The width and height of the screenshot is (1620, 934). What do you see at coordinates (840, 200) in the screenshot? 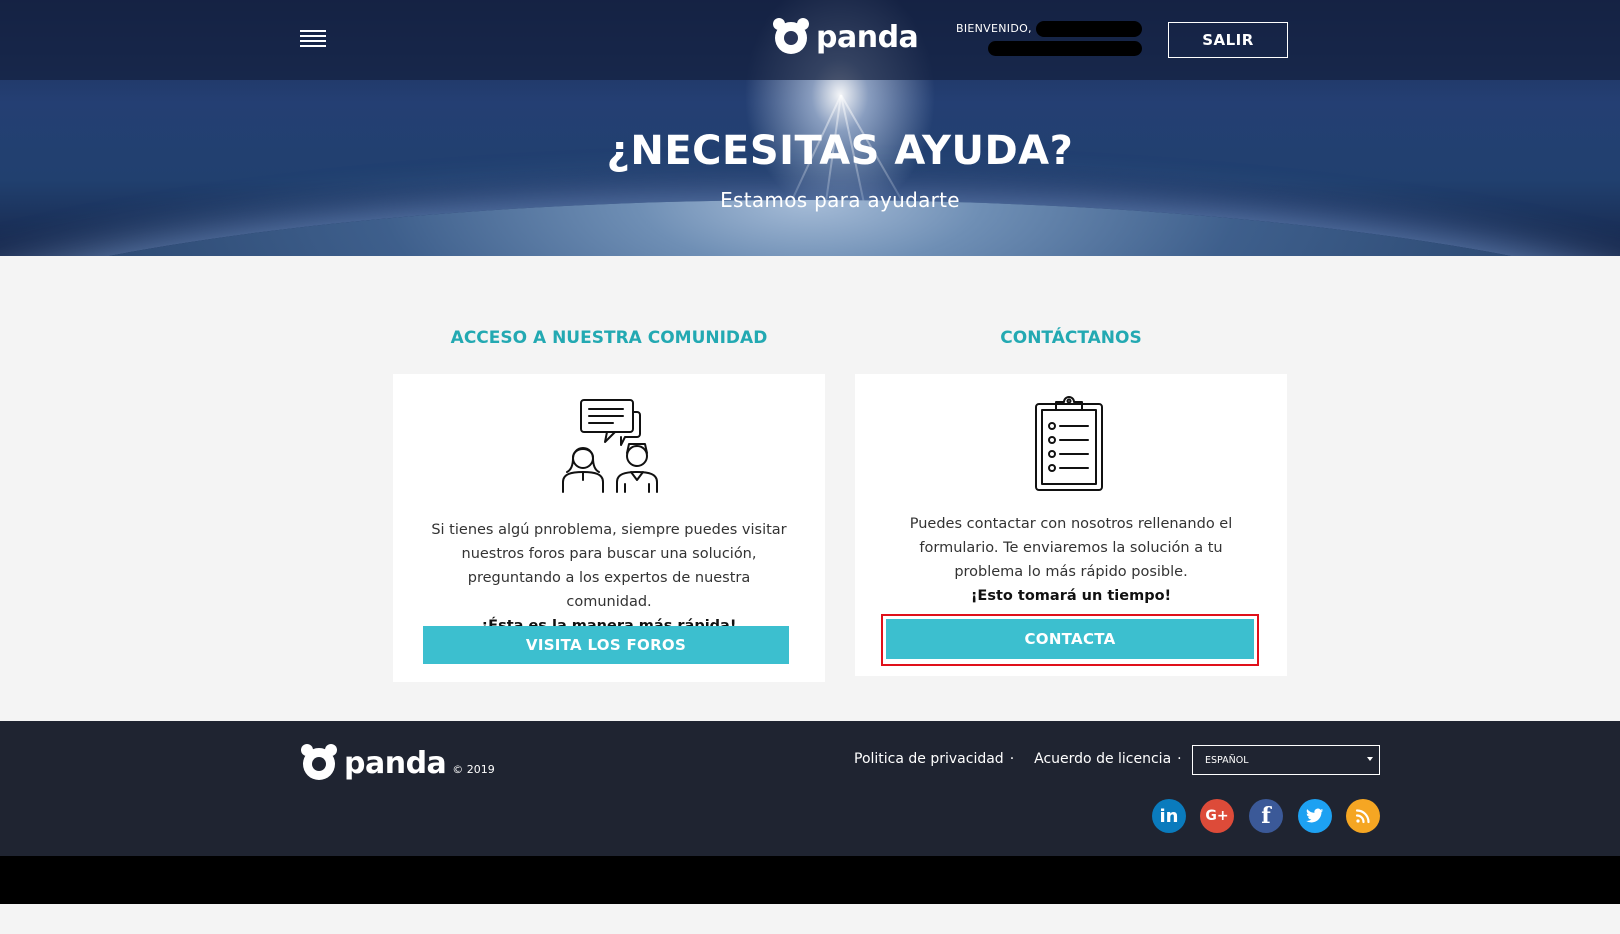
I see `page-subtitle: Estamos para ayudarte` at bounding box center [840, 200].